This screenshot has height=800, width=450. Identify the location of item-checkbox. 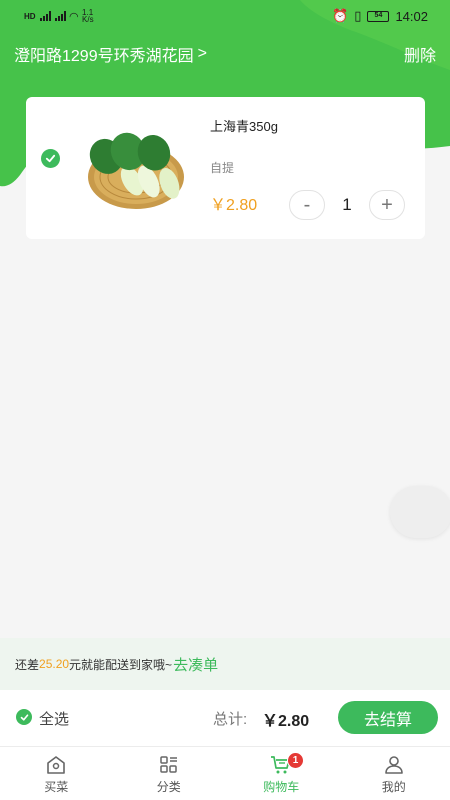
(50, 158).